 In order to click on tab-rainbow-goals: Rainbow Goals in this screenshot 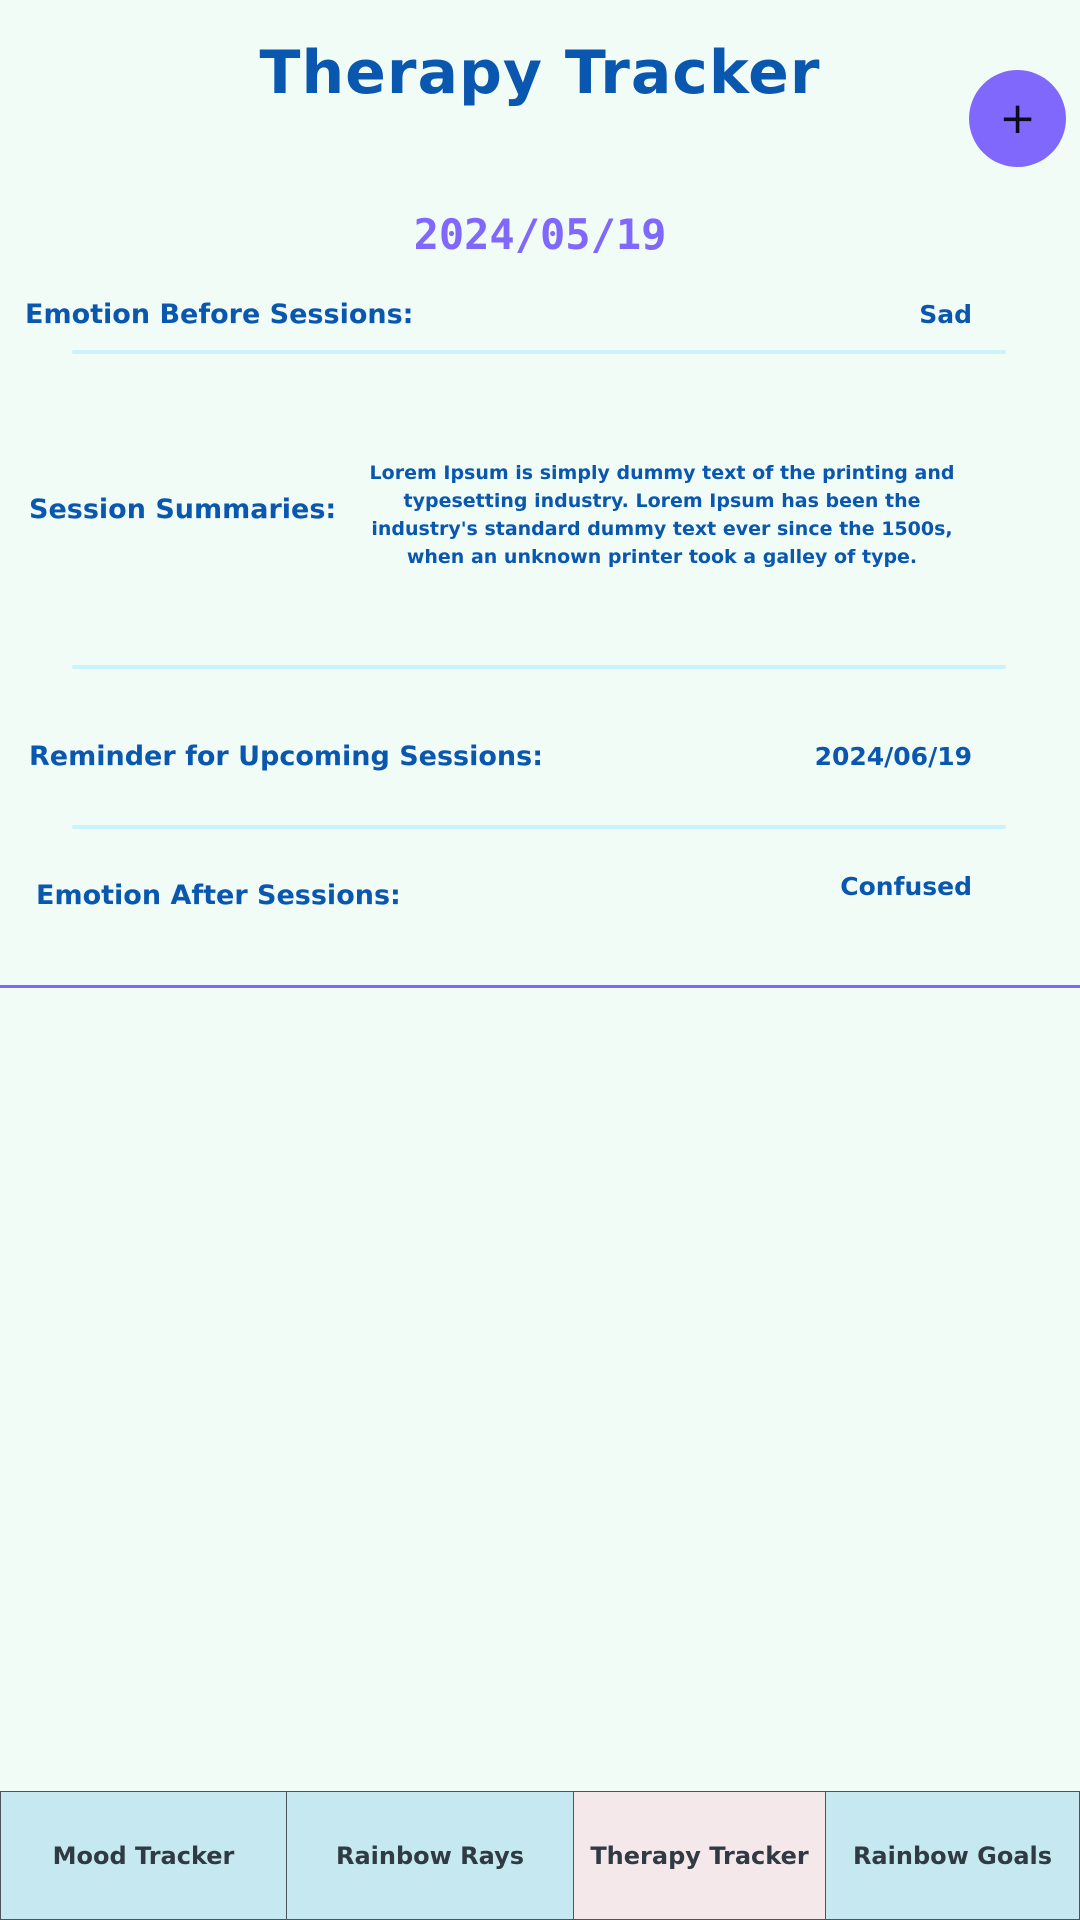, I will do `click(953, 1855)`.